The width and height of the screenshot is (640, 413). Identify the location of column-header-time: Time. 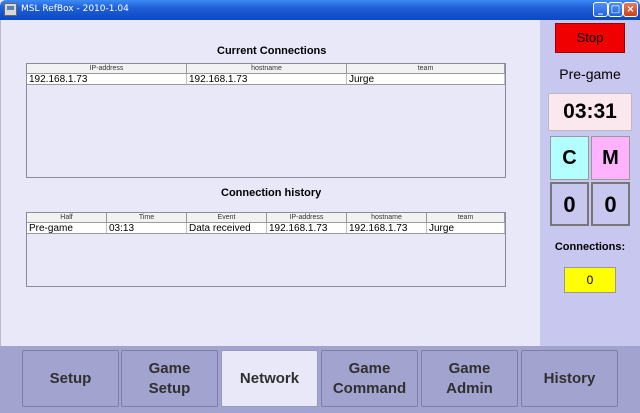
(147, 217).